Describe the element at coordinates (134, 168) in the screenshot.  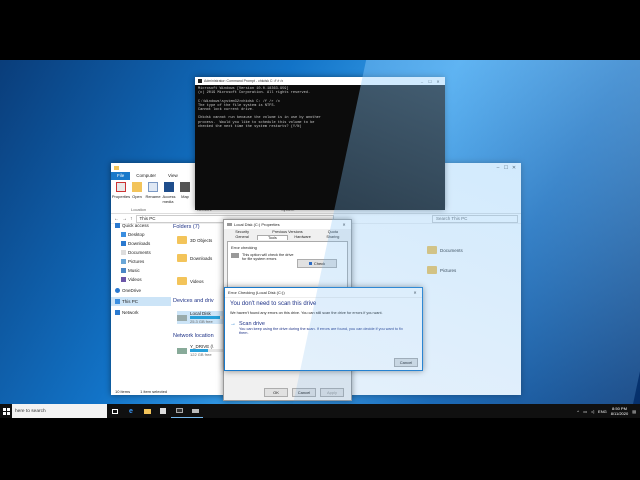
I see `quick-access-toolbar` at that location.